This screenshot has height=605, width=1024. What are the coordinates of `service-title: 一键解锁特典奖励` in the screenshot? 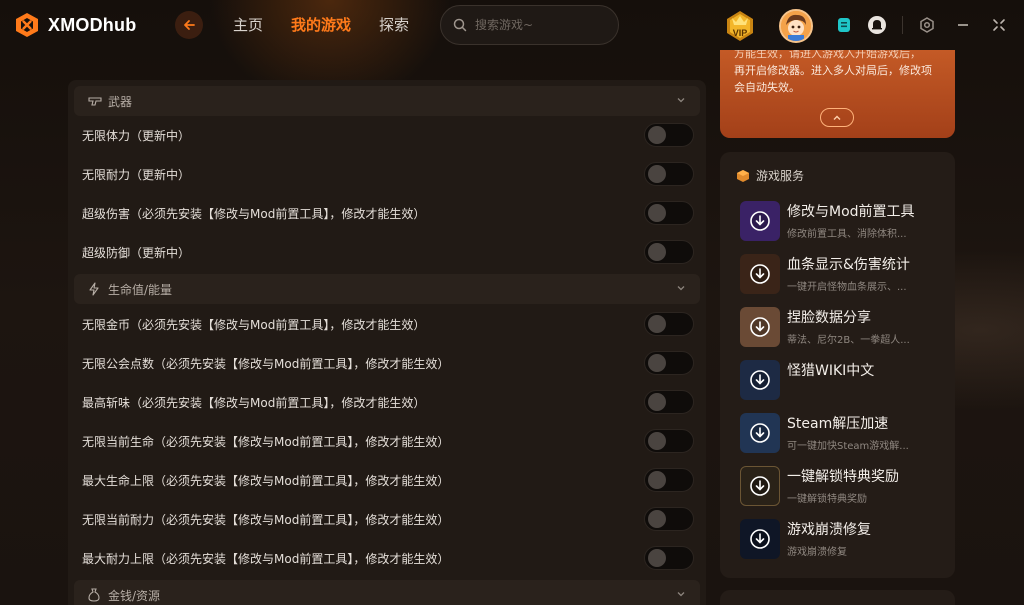 It's located at (843, 477).